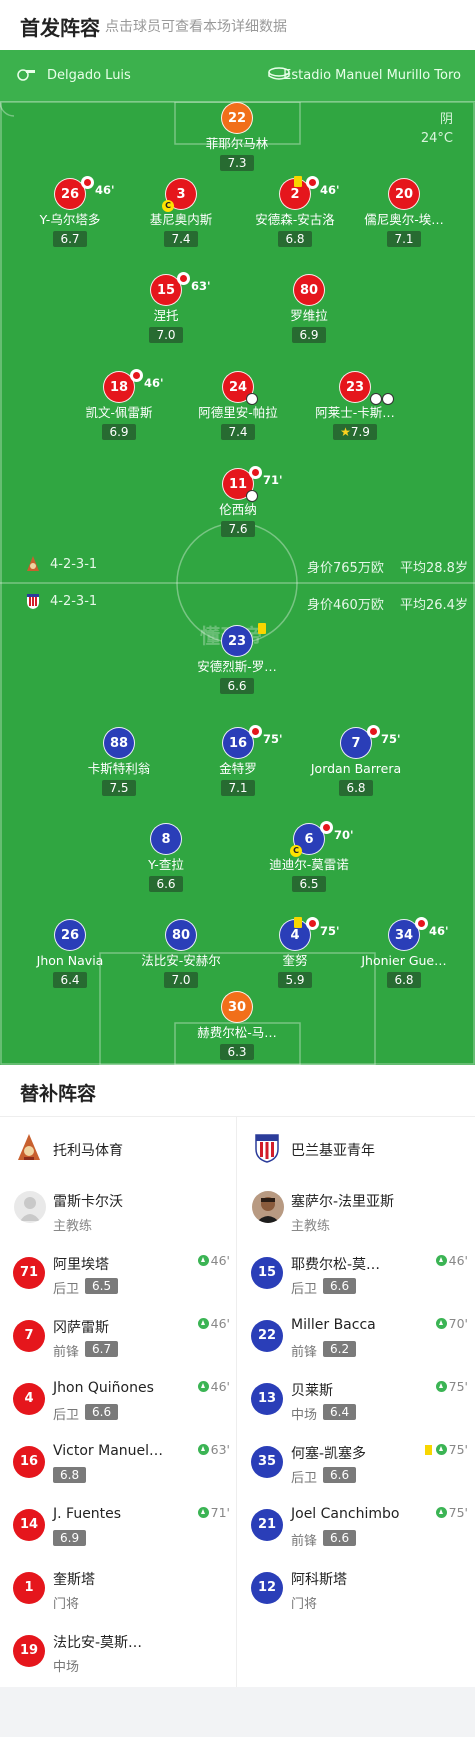 The width and height of the screenshot is (475, 1737). Describe the element at coordinates (345, 1514) in the screenshot. I see `sub-name: Joel Canchimbo` at that location.